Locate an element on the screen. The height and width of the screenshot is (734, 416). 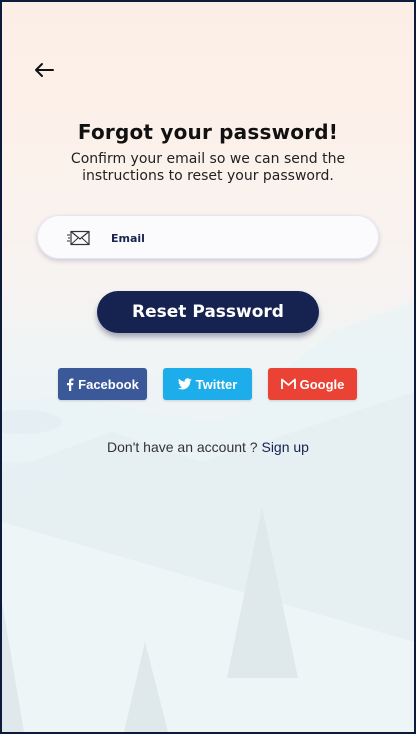
arrow-left-icon is located at coordinates (44, 70).